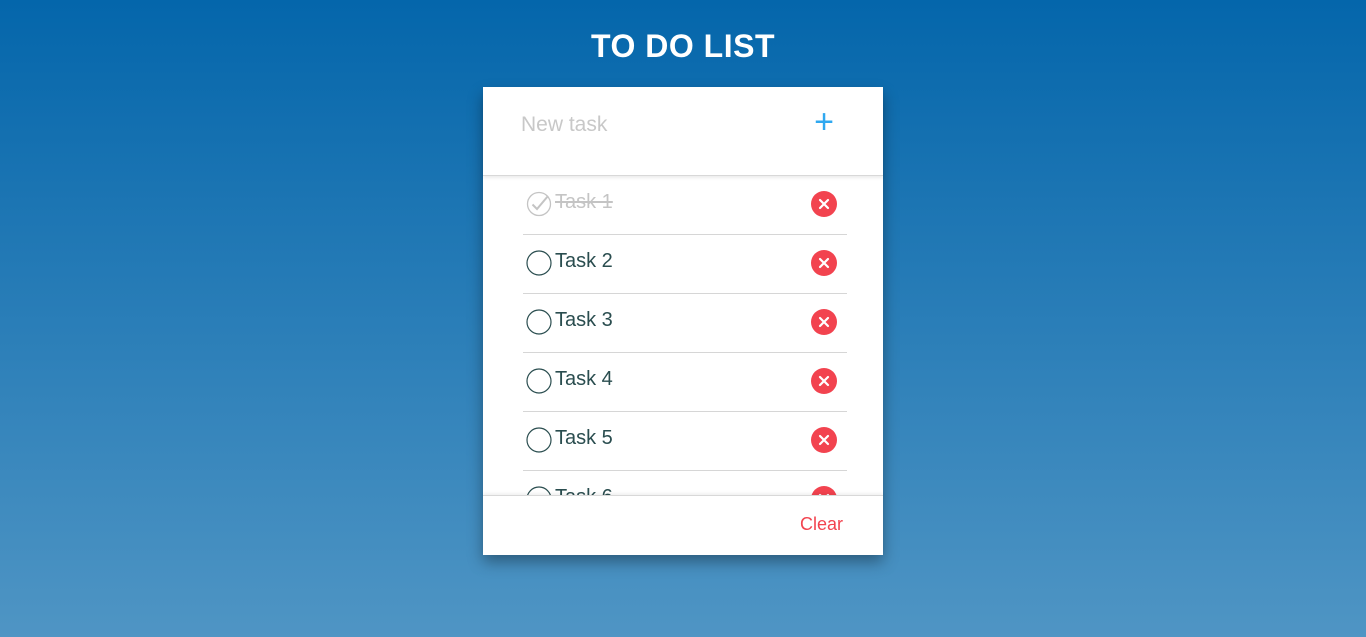 The image size is (1366, 637). What do you see at coordinates (584, 490) in the screenshot?
I see `task-label: Task 6` at bounding box center [584, 490].